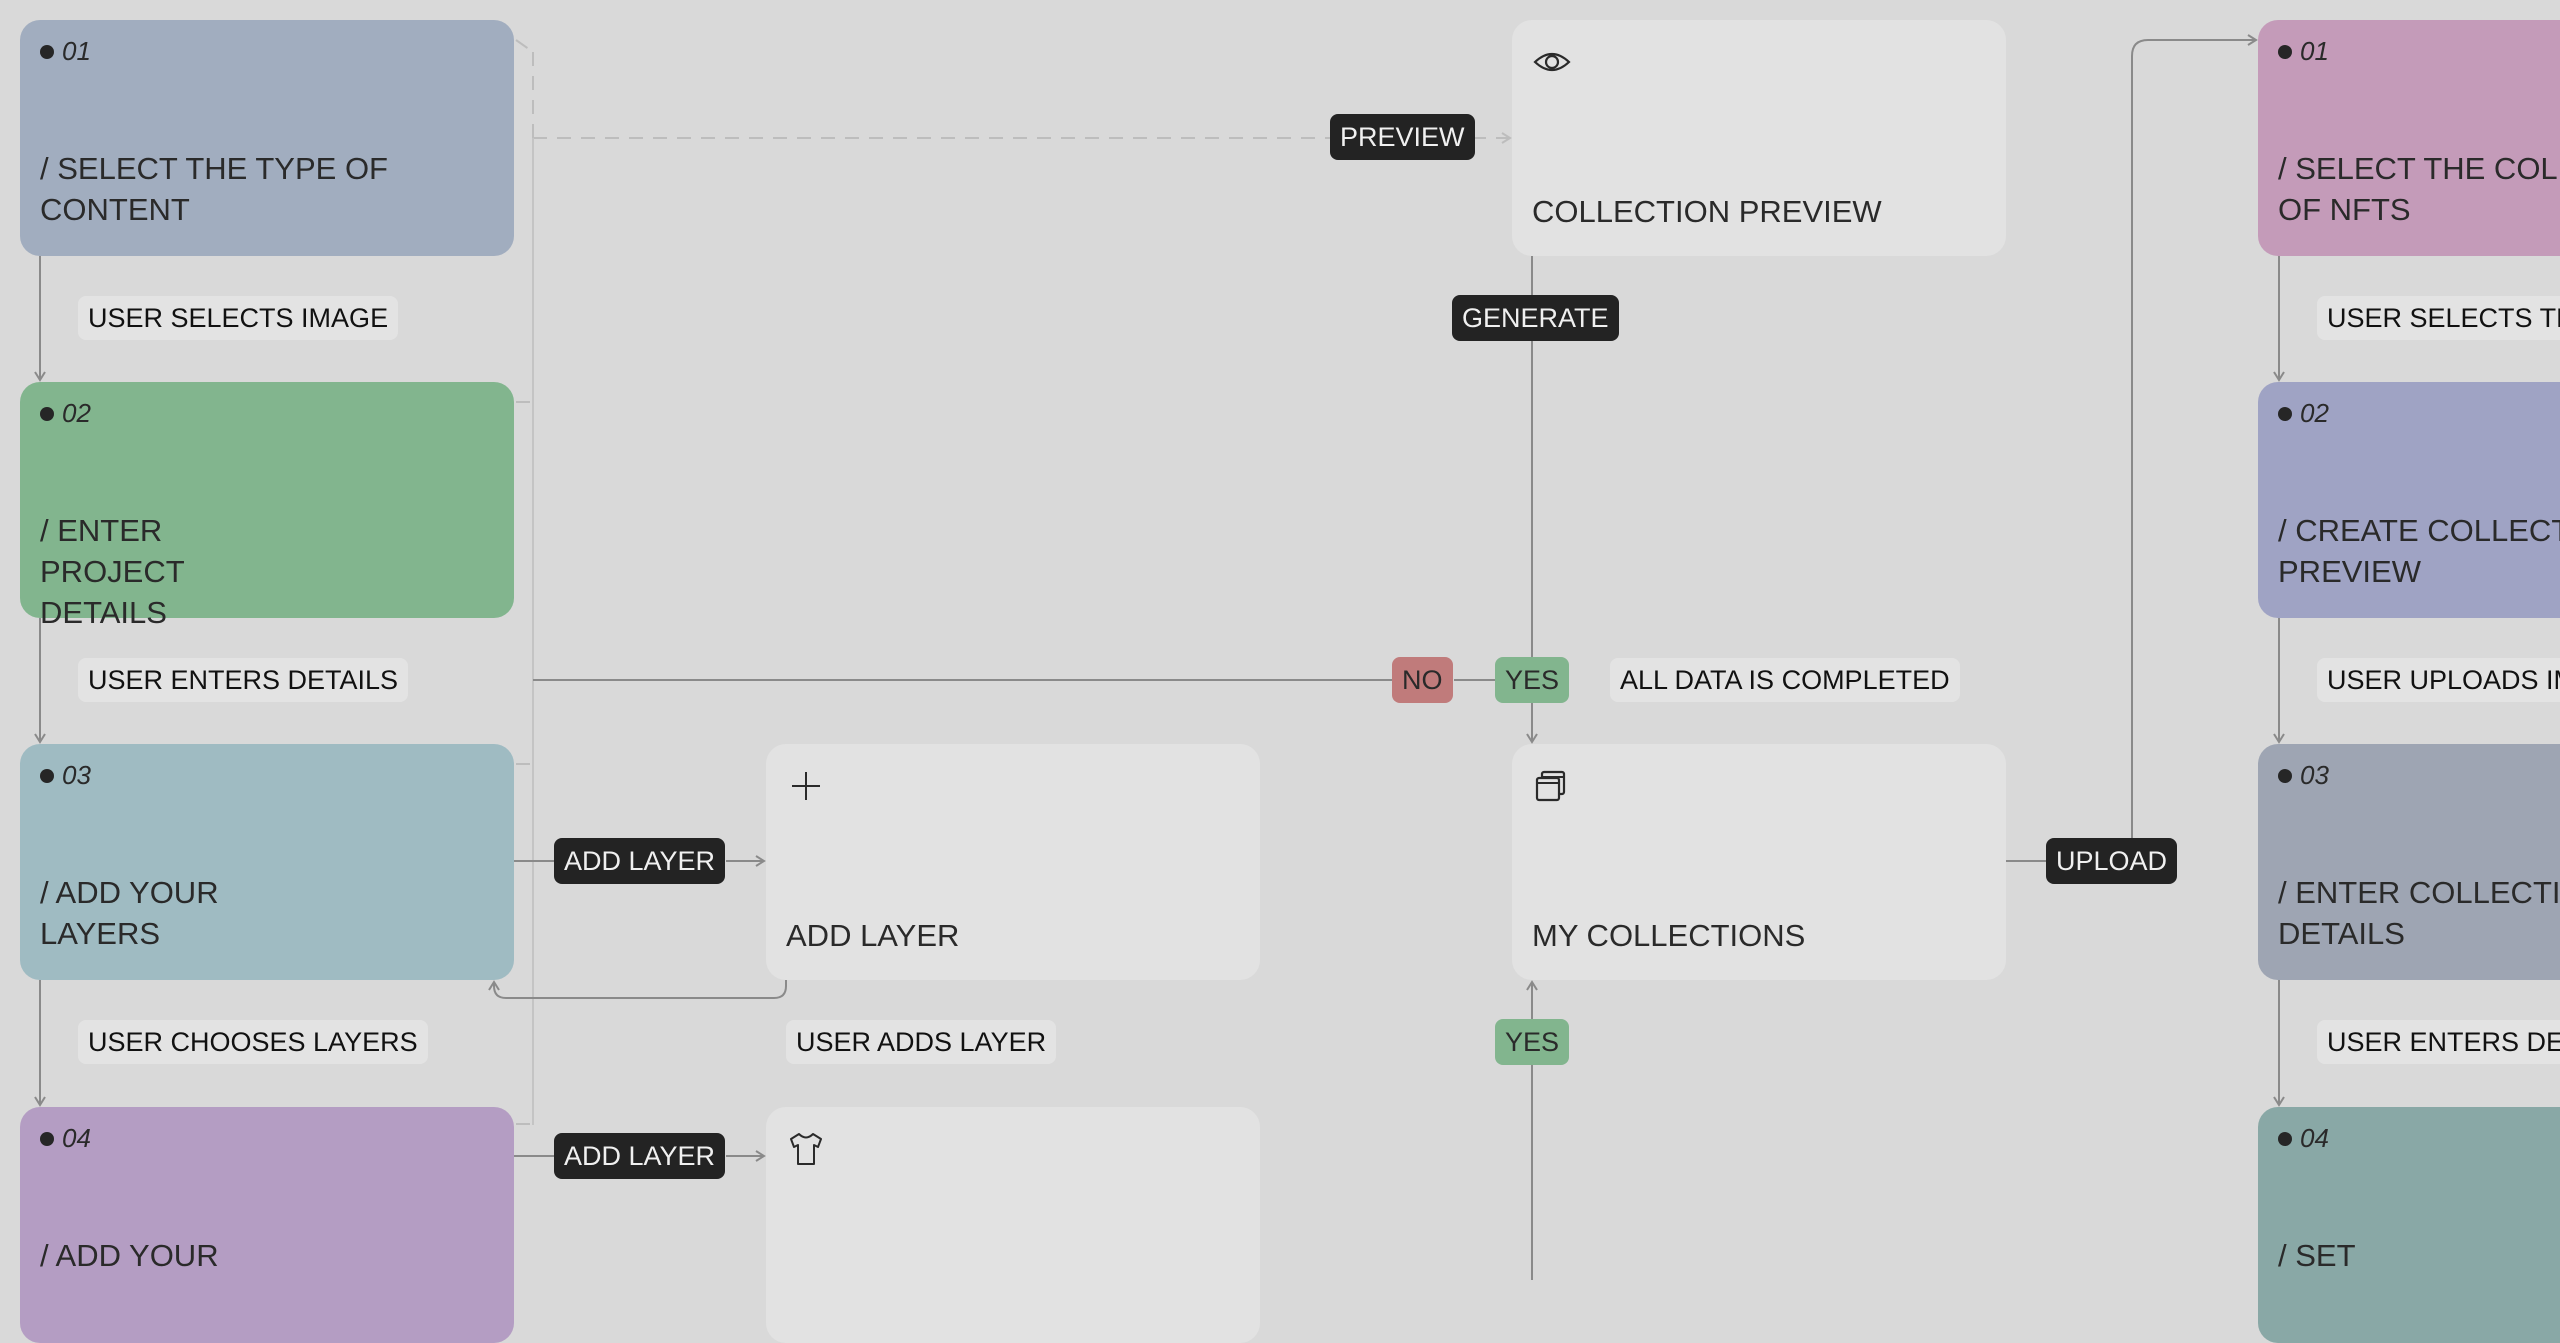 This screenshot has height=1343, width=2560. Describe the element at coordinates (2409, 1225) in the screenshot. I see `right-step-card-4: 04 / SET` at that location.